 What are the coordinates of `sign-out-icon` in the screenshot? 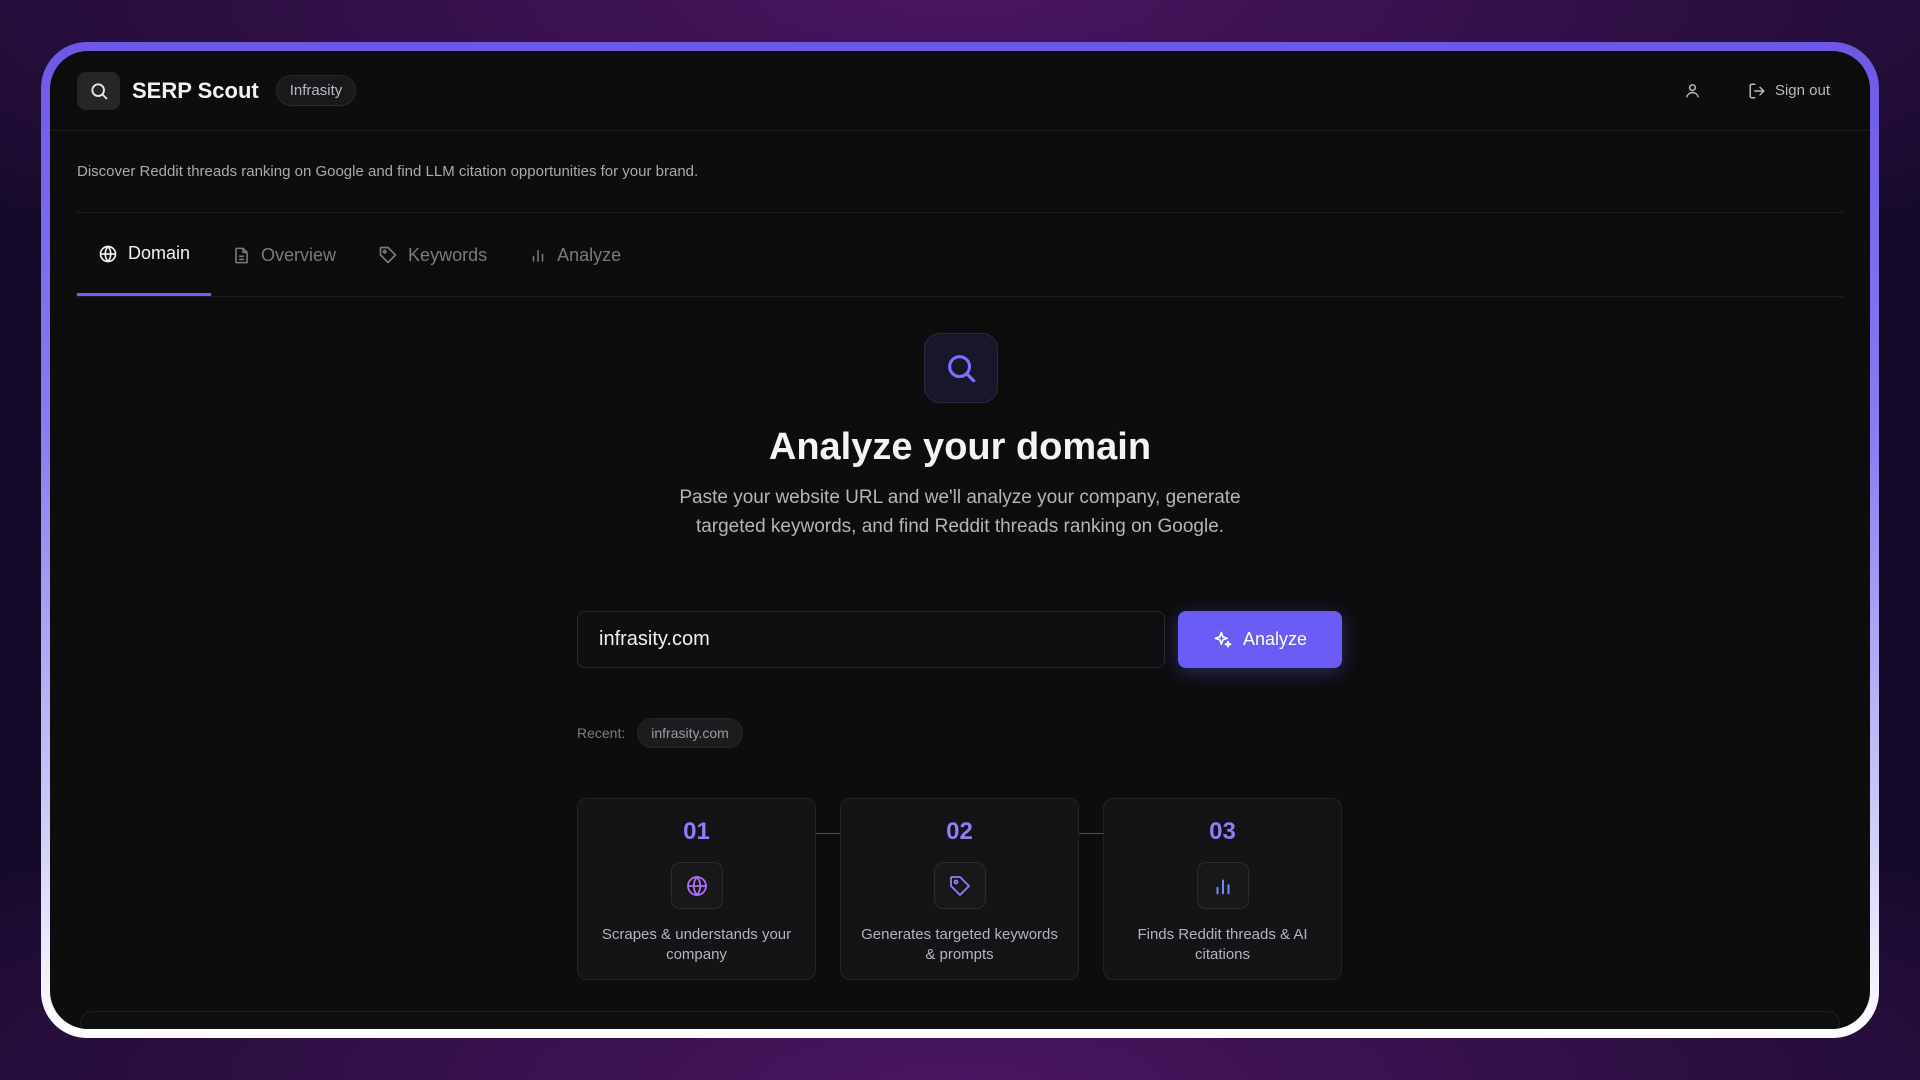 It's located at (1757, 90).